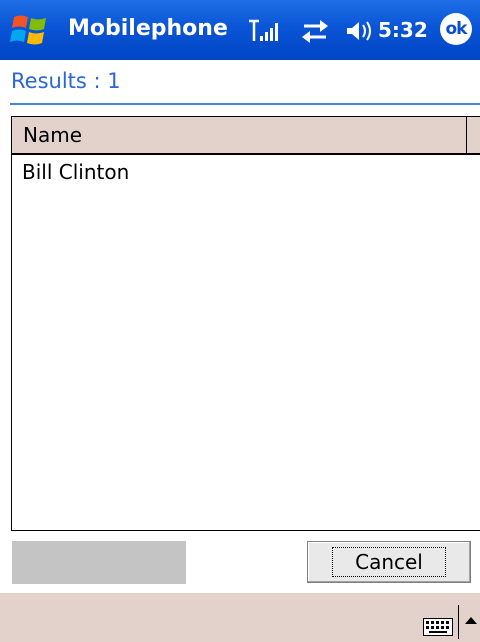  I want to click on windows-logo-icon, so click(30, 30).